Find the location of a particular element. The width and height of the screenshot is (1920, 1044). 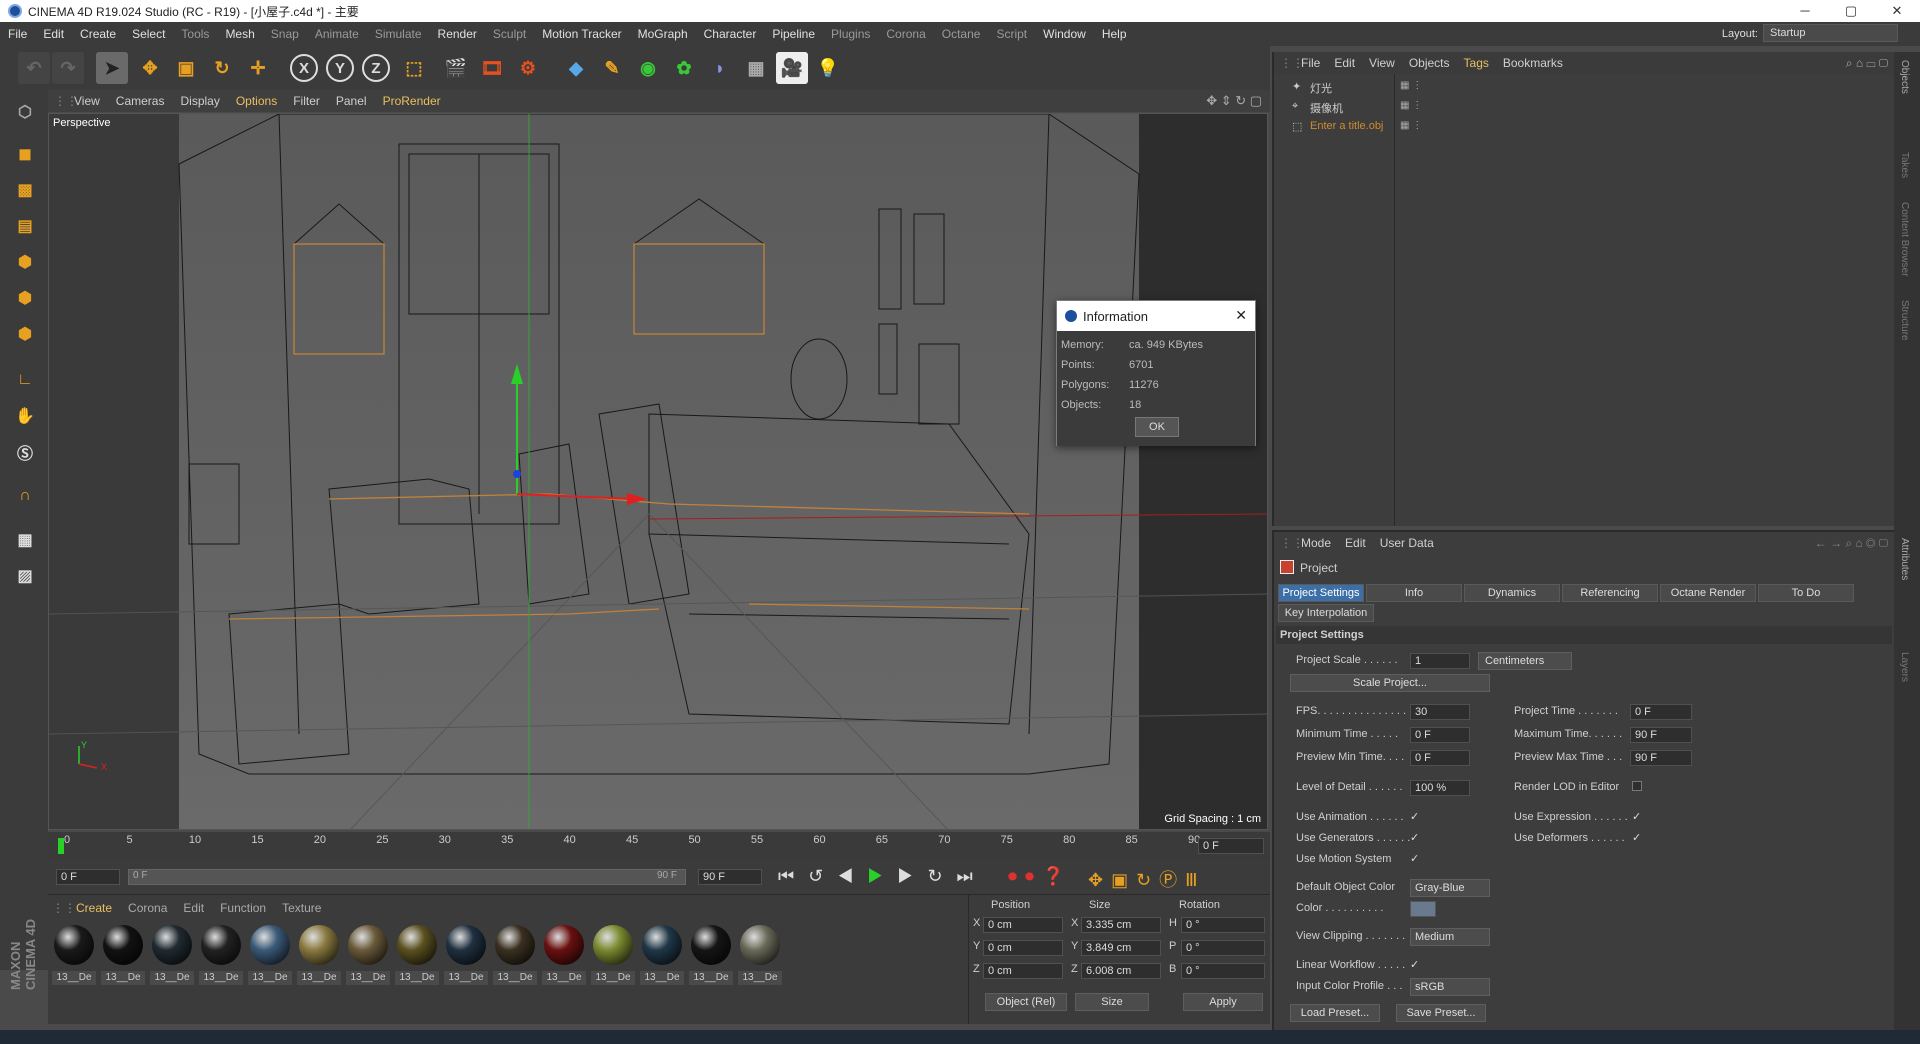

use-deformers-checkbox: ✓ is located at coordinates (1638, 838).